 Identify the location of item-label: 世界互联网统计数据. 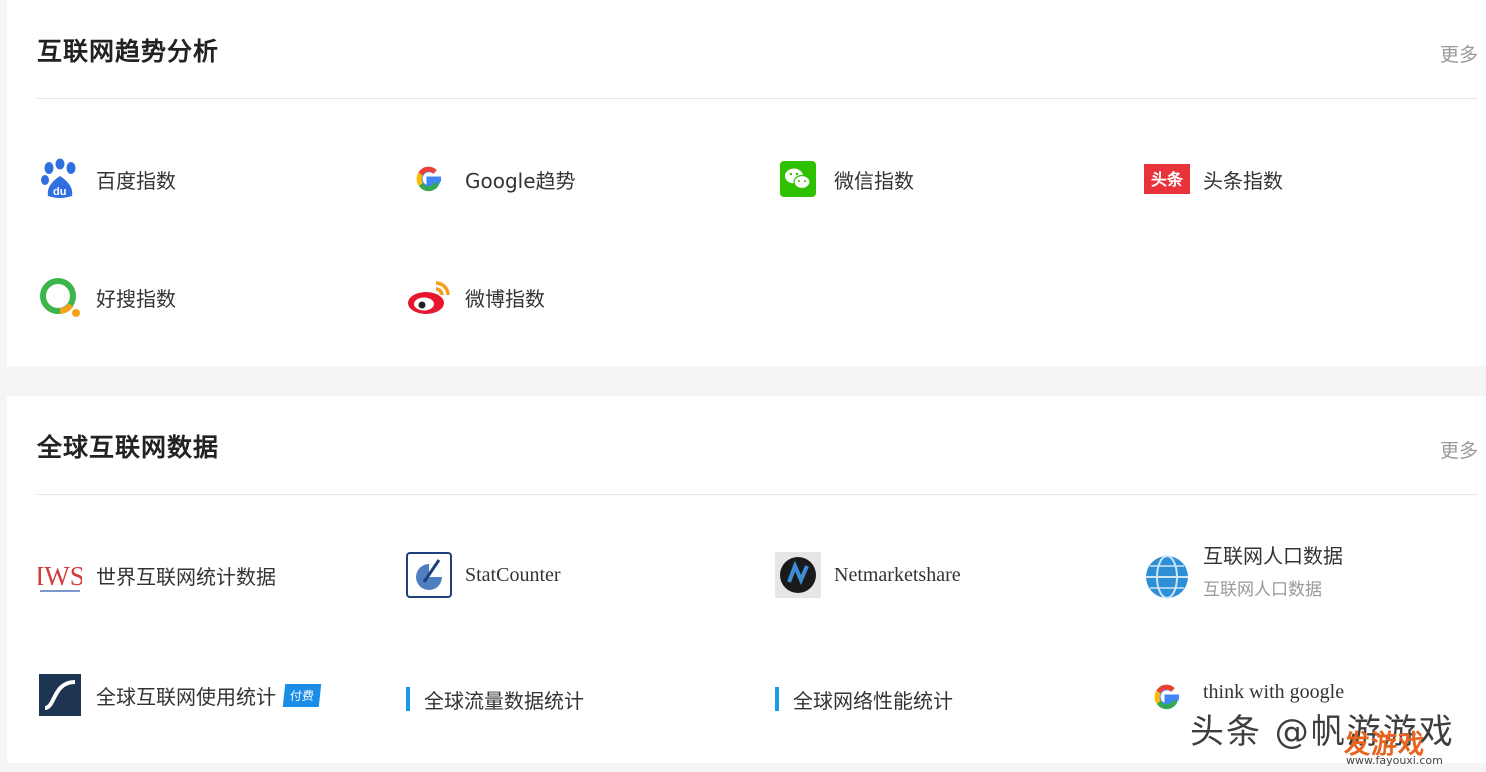
(186, 576).